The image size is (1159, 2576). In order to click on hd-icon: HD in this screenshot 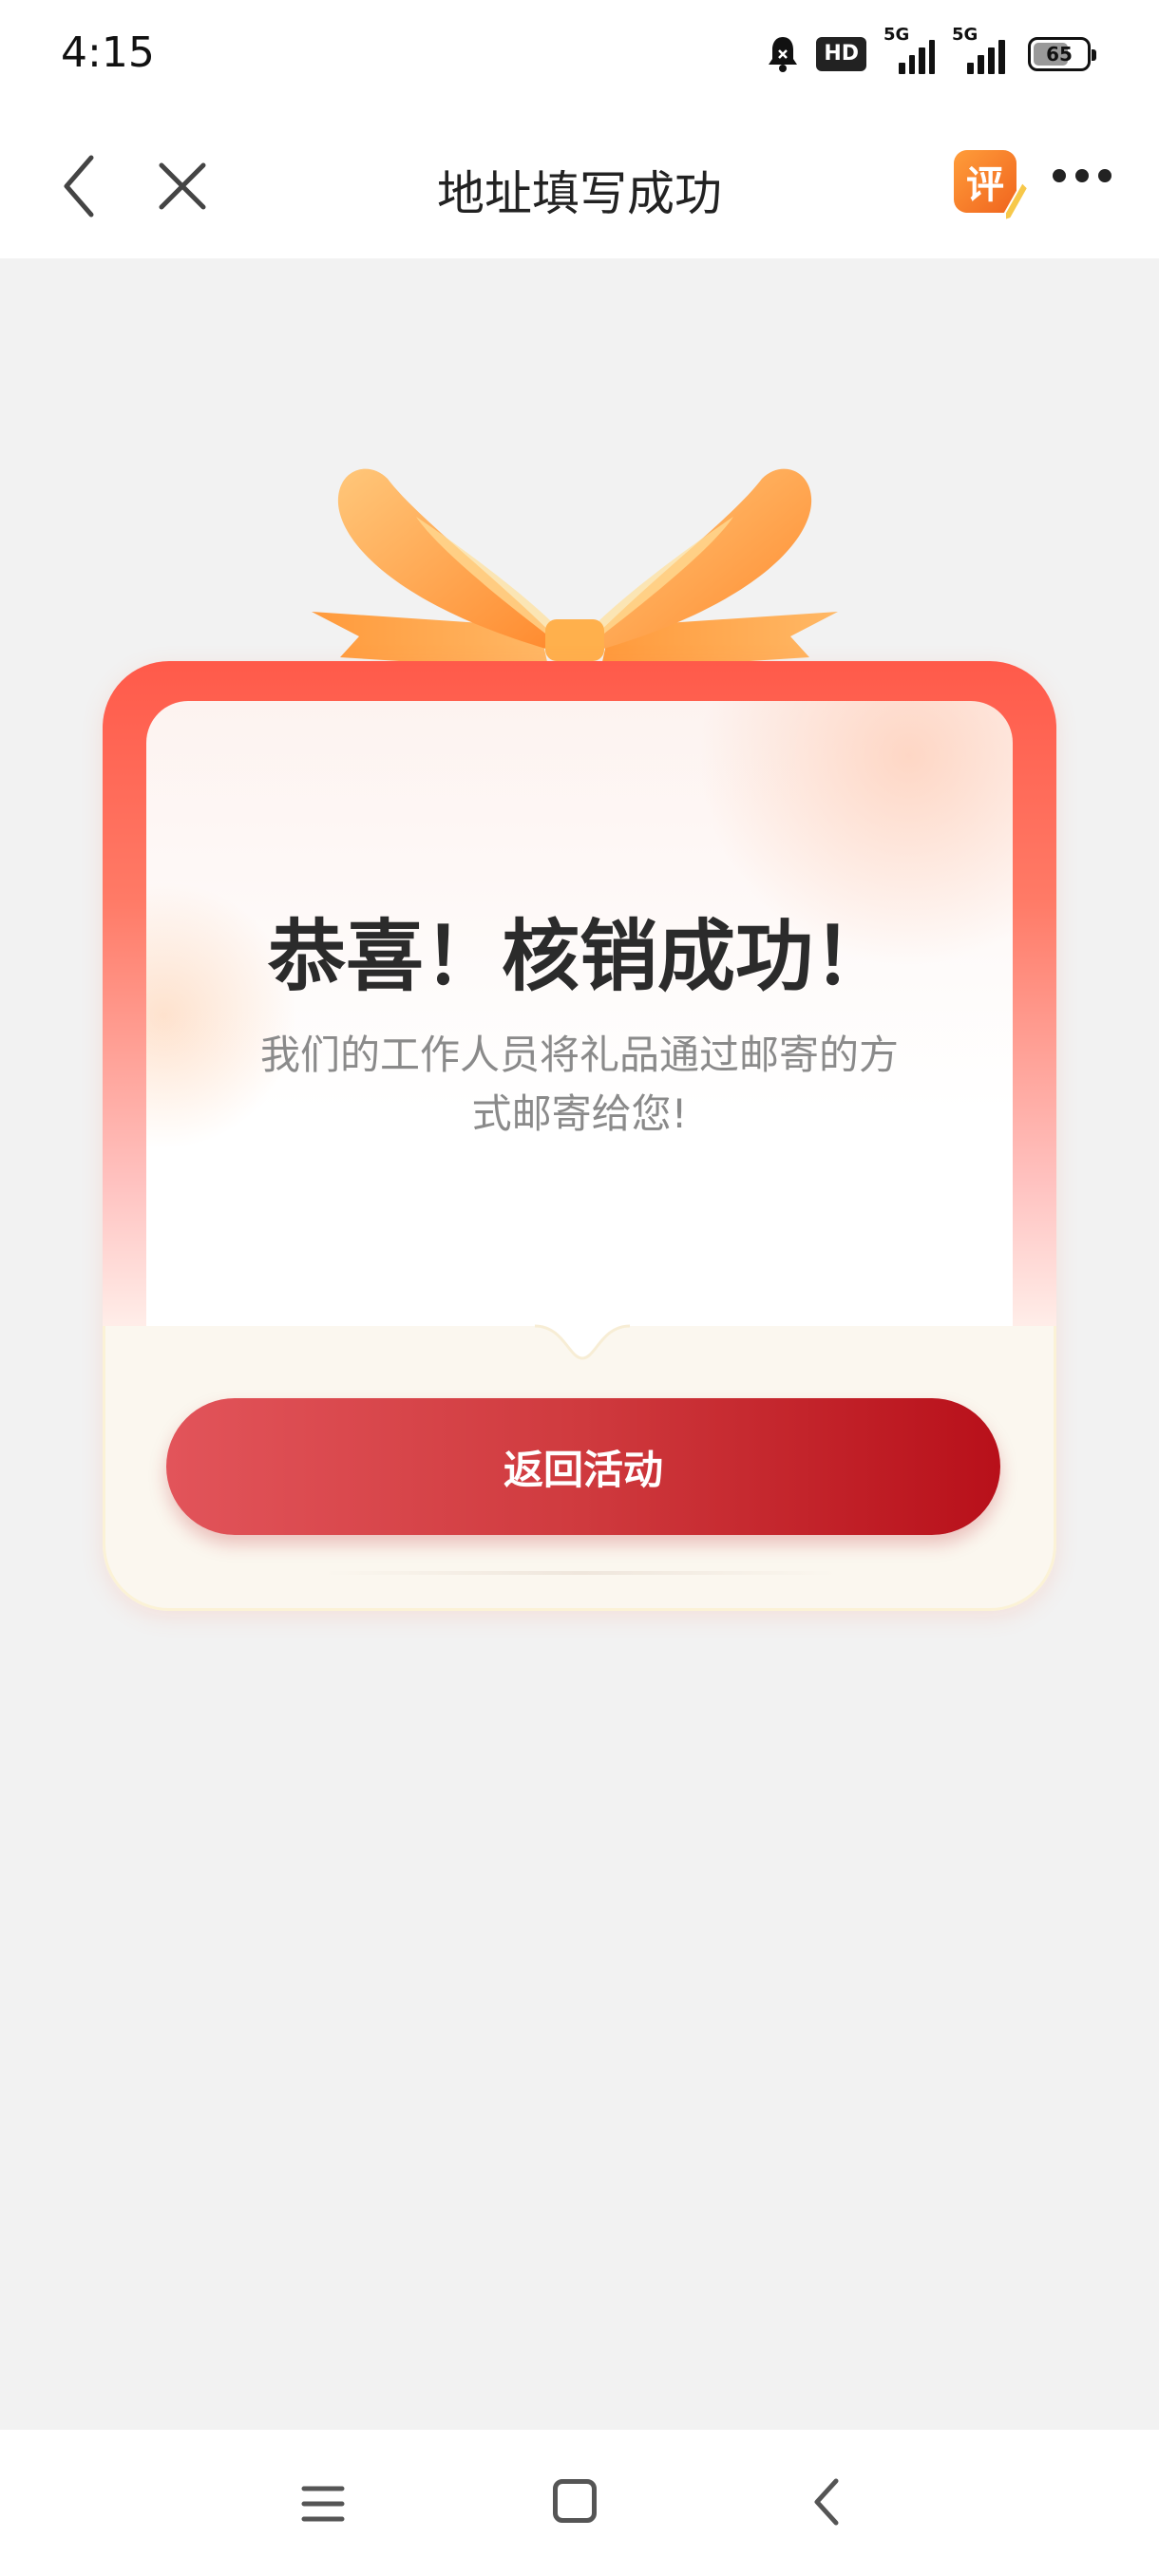, I will do `click(841, 54)`.